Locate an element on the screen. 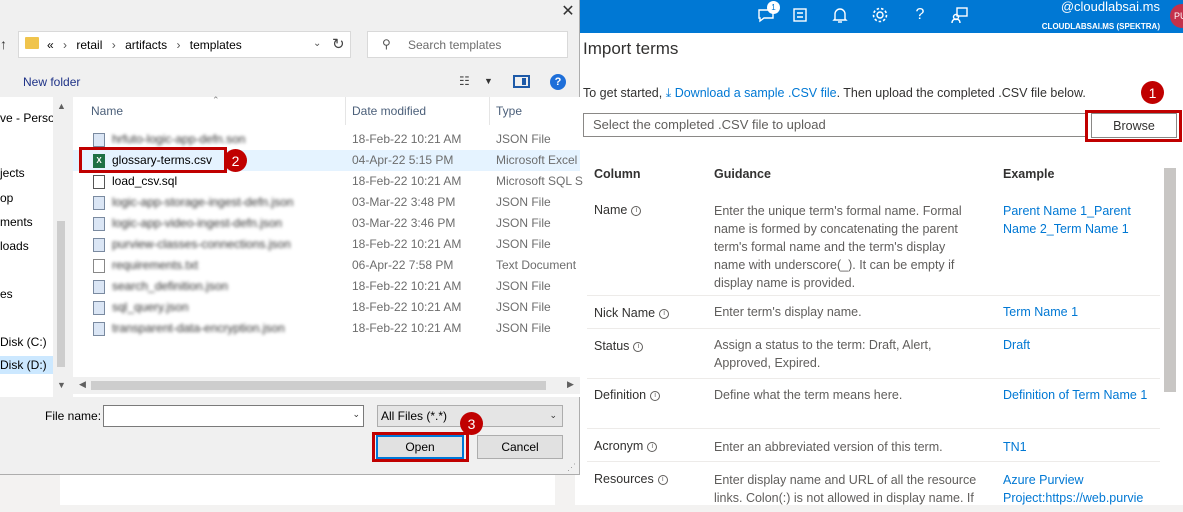  column-header-example: Example is located at coordinates (1029, 174).